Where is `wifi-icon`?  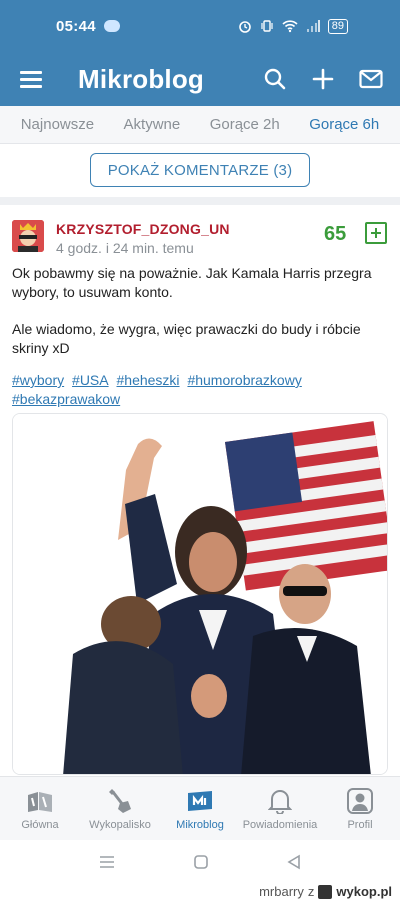 wifi-icon is located at coordinates (290, 26).